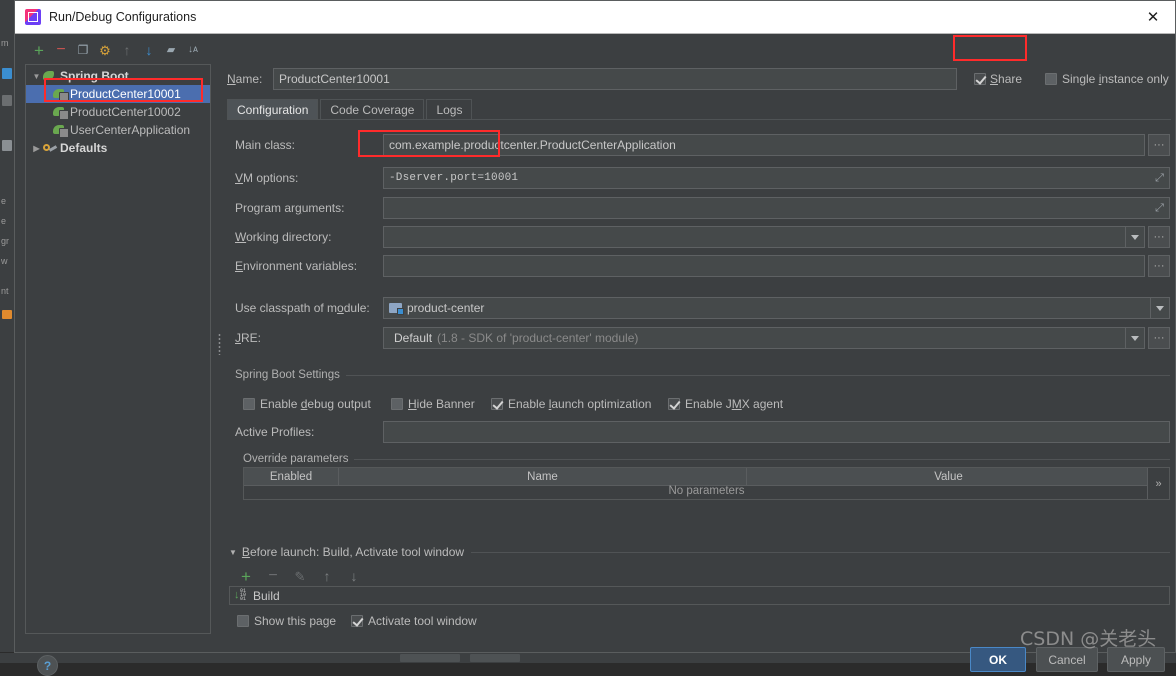 The width and height of the screenshot is (1176, 676). I want to click on new-folder-button: ▰, so click(171, 50).